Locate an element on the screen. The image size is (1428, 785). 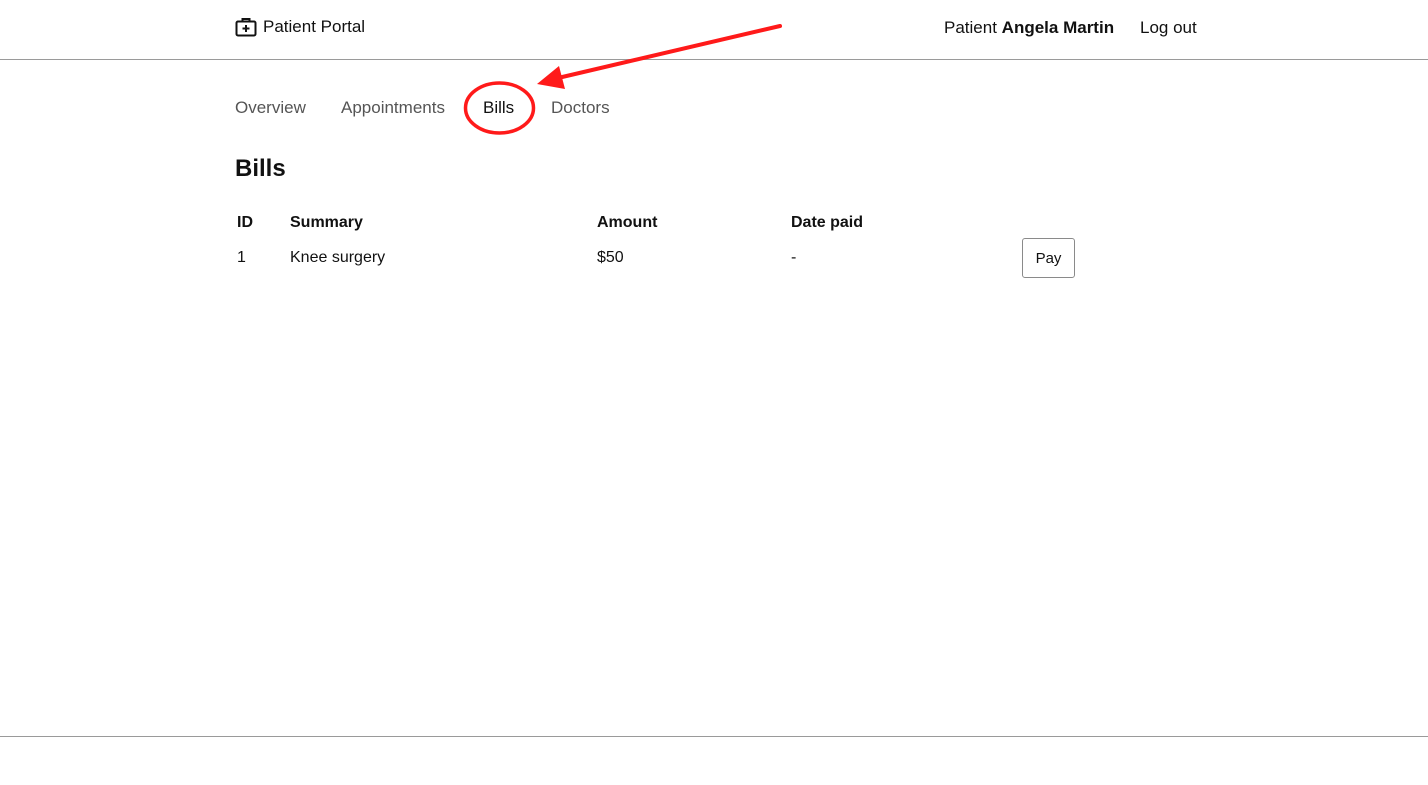
annotation-overlay is located at coordinates (622, 79).